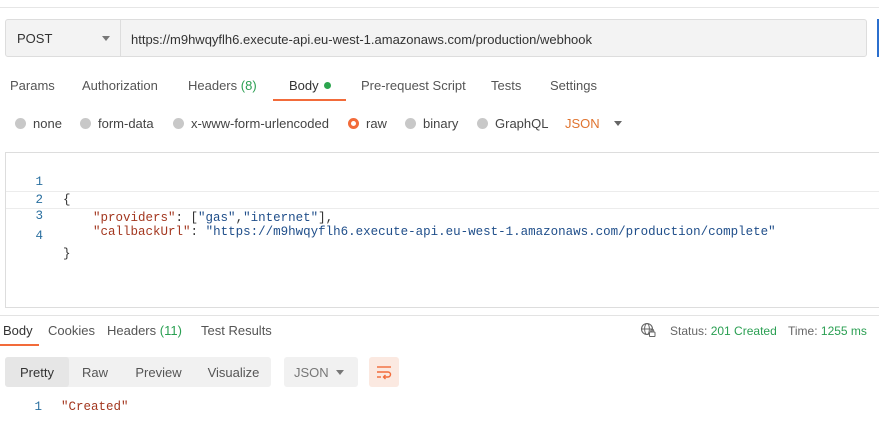 The image size is (879, 439). What do you see at coordinates (63, 38) in the screenshot?
I see `method-select: POST` at bounding box center [63, 38].